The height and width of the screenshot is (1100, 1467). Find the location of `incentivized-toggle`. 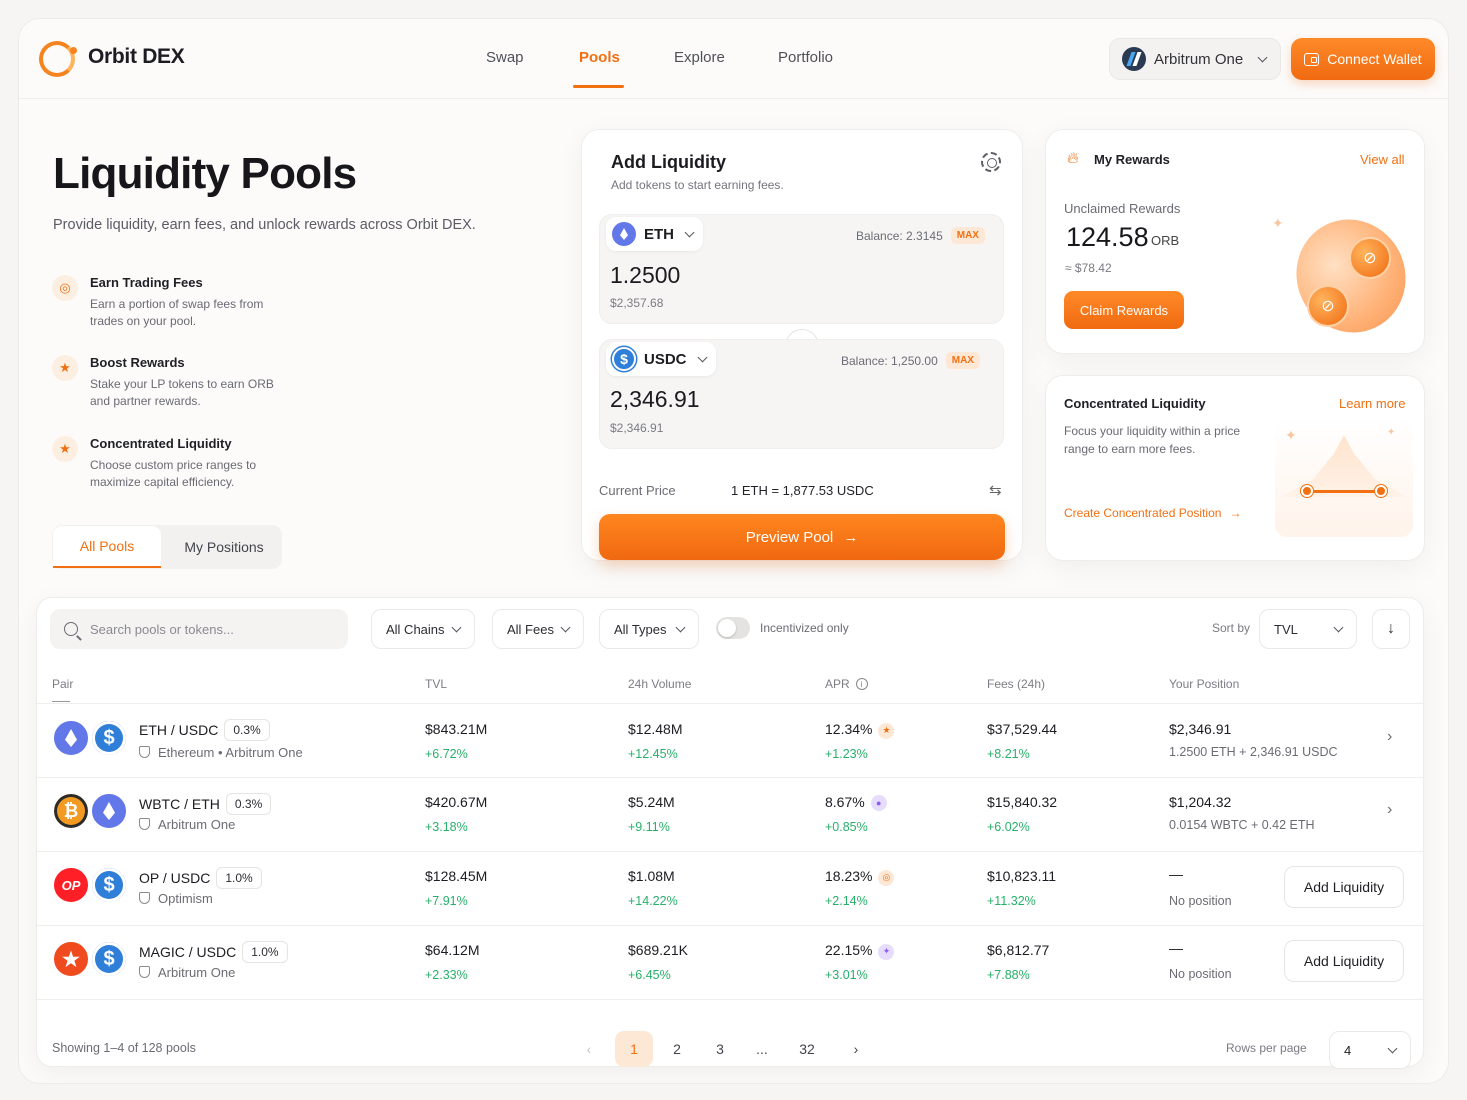

incentivized-toggle is located at coordinates (733, 628).